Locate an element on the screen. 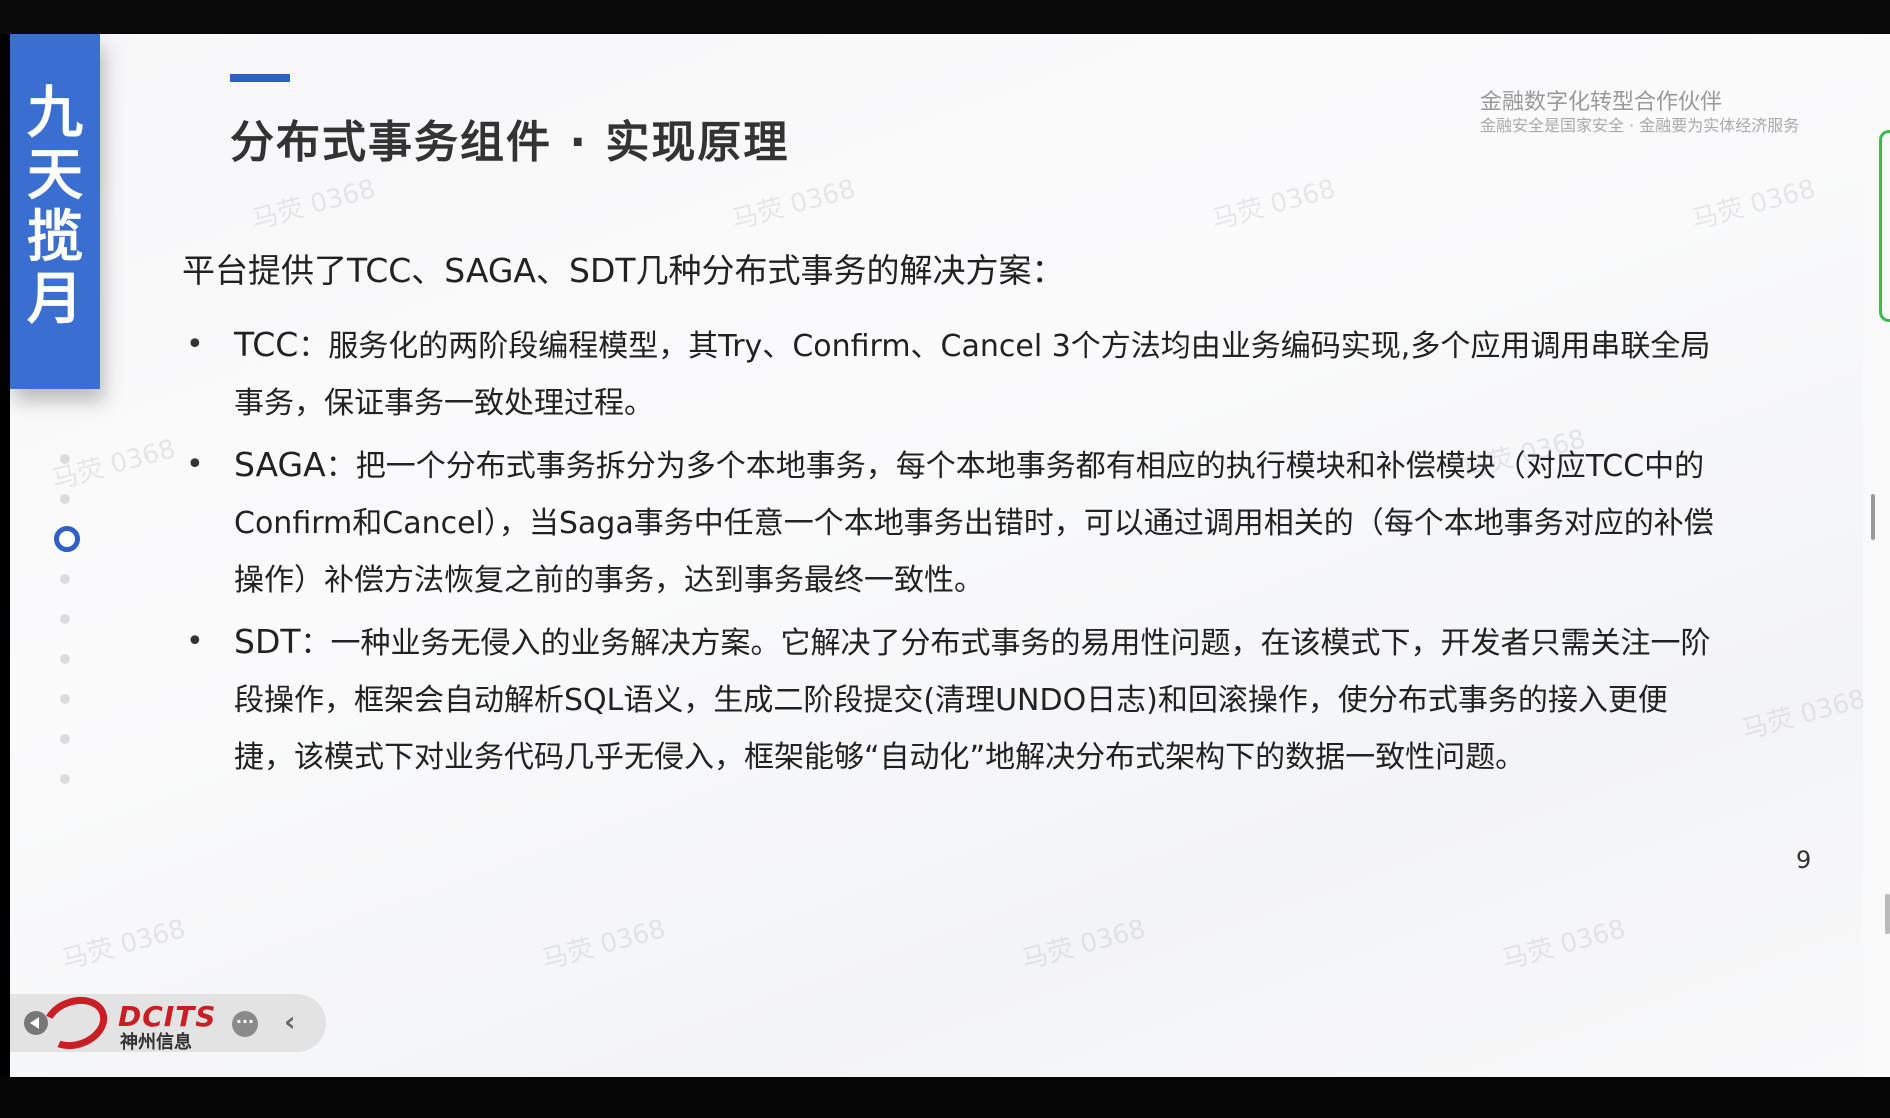 This screenshot has height=1118, width=1890. brand-vertical-text: 九 天 揽 月 is located at coordinates (55, 206).